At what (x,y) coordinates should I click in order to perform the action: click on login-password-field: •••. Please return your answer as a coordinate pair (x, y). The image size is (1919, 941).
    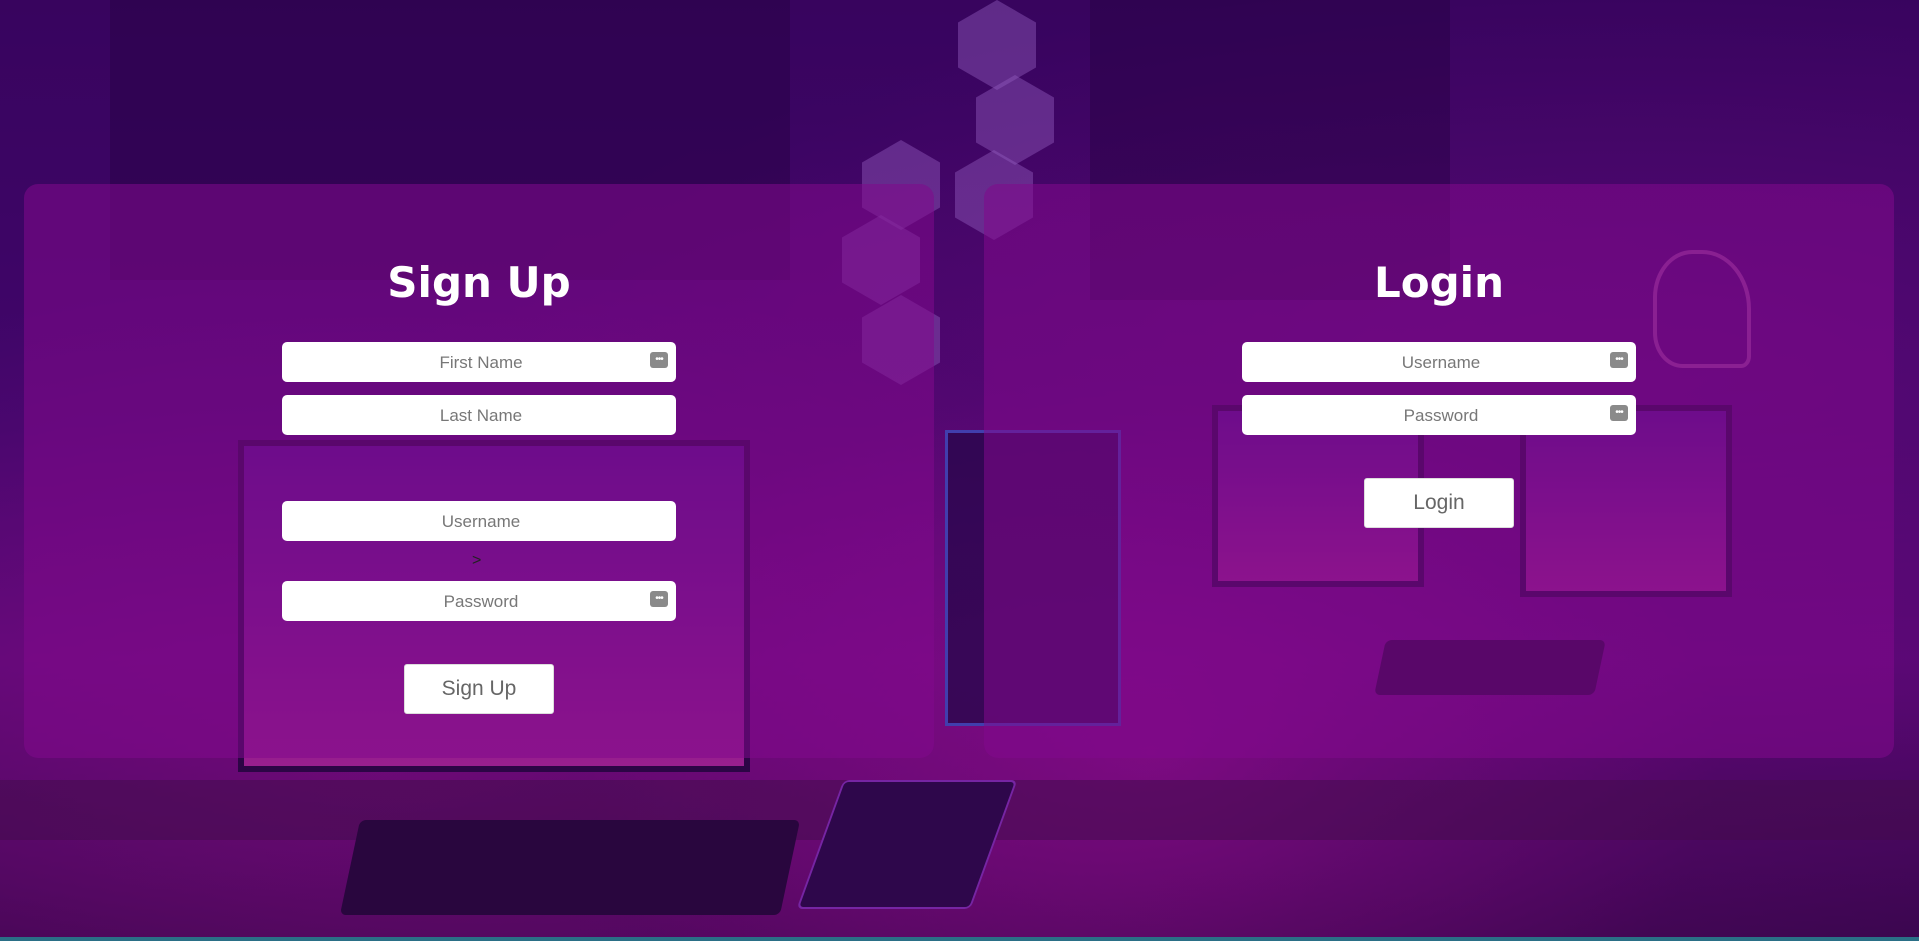
    Looking at the image, I should click on (1441, 416).